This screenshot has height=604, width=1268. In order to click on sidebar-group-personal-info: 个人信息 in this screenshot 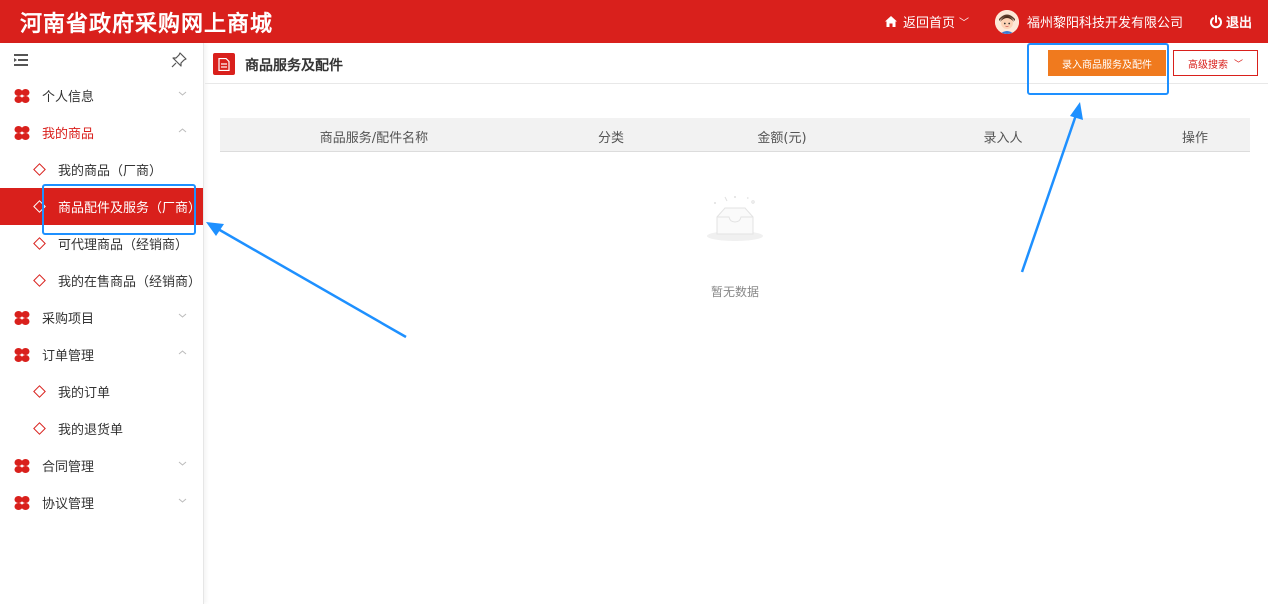, I will do `click(101, 95)`.